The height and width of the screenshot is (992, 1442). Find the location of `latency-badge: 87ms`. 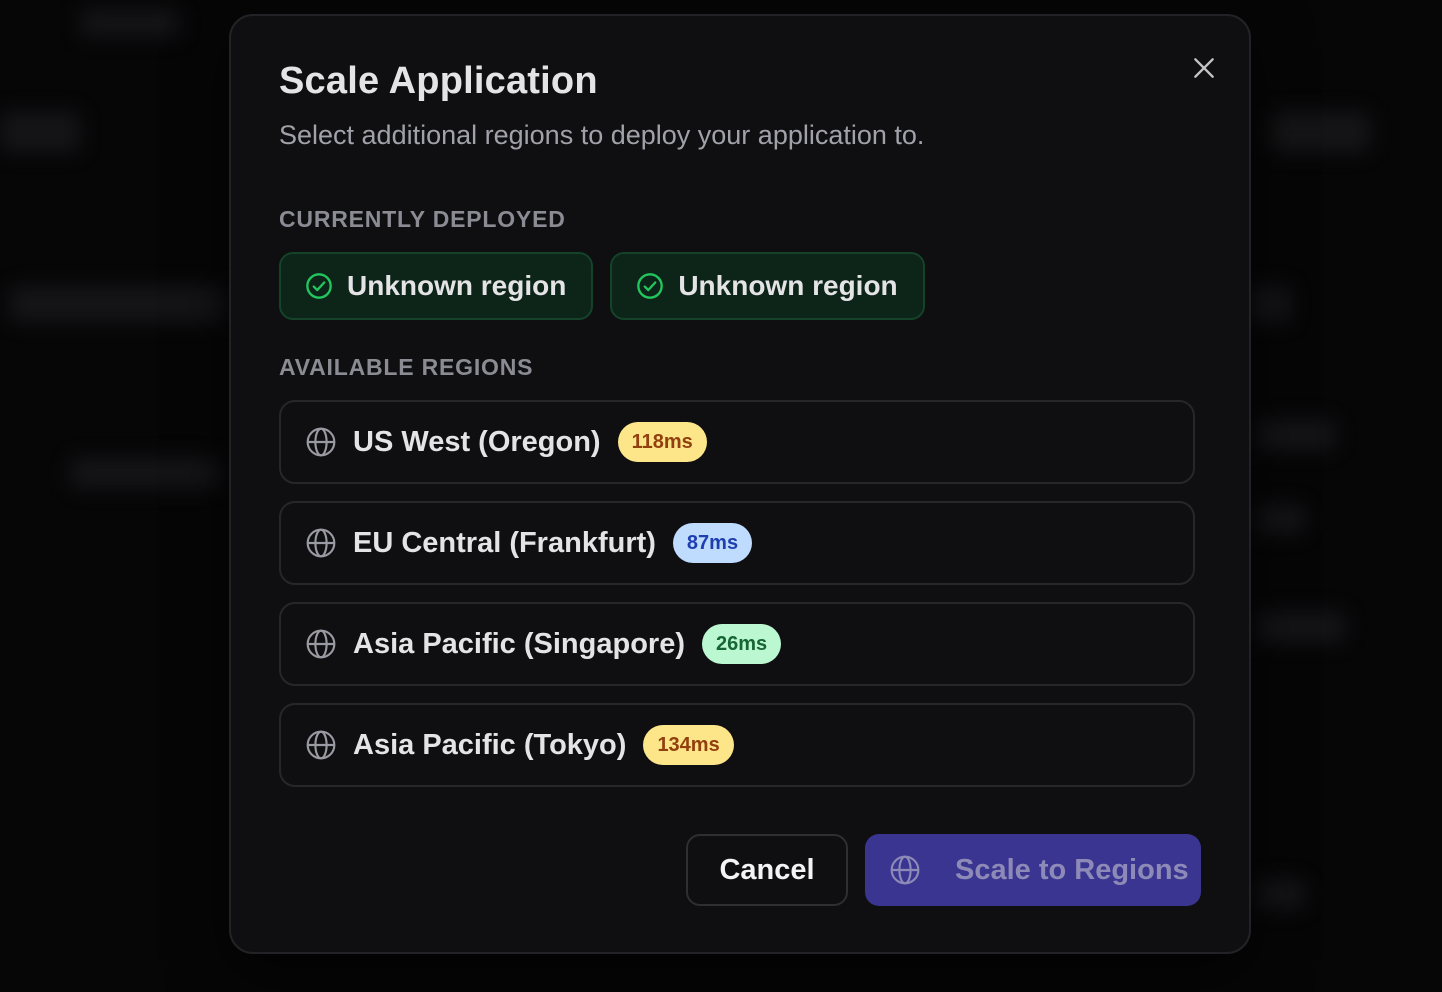

latency-badge: 87ms is located at coordinates (712, 543).